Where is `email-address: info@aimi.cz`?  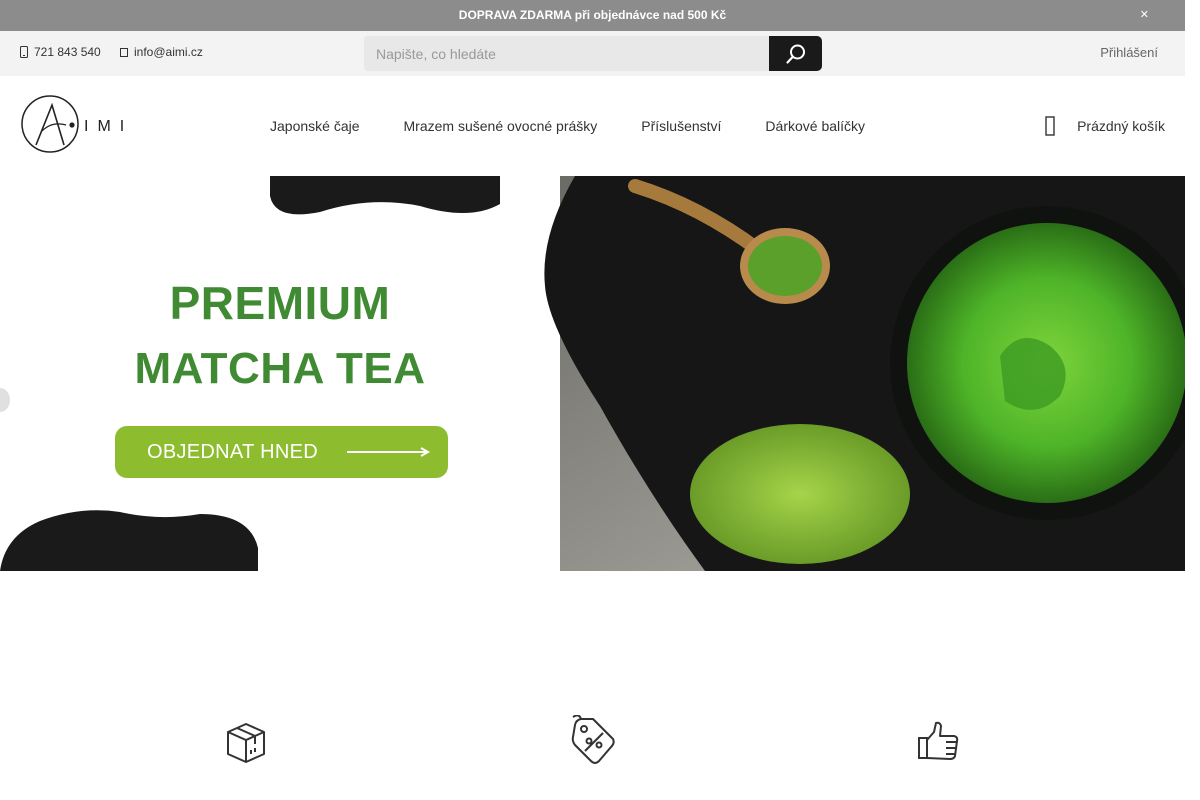 email-address: info@aimi.cz is located at coordinates (168, 52).